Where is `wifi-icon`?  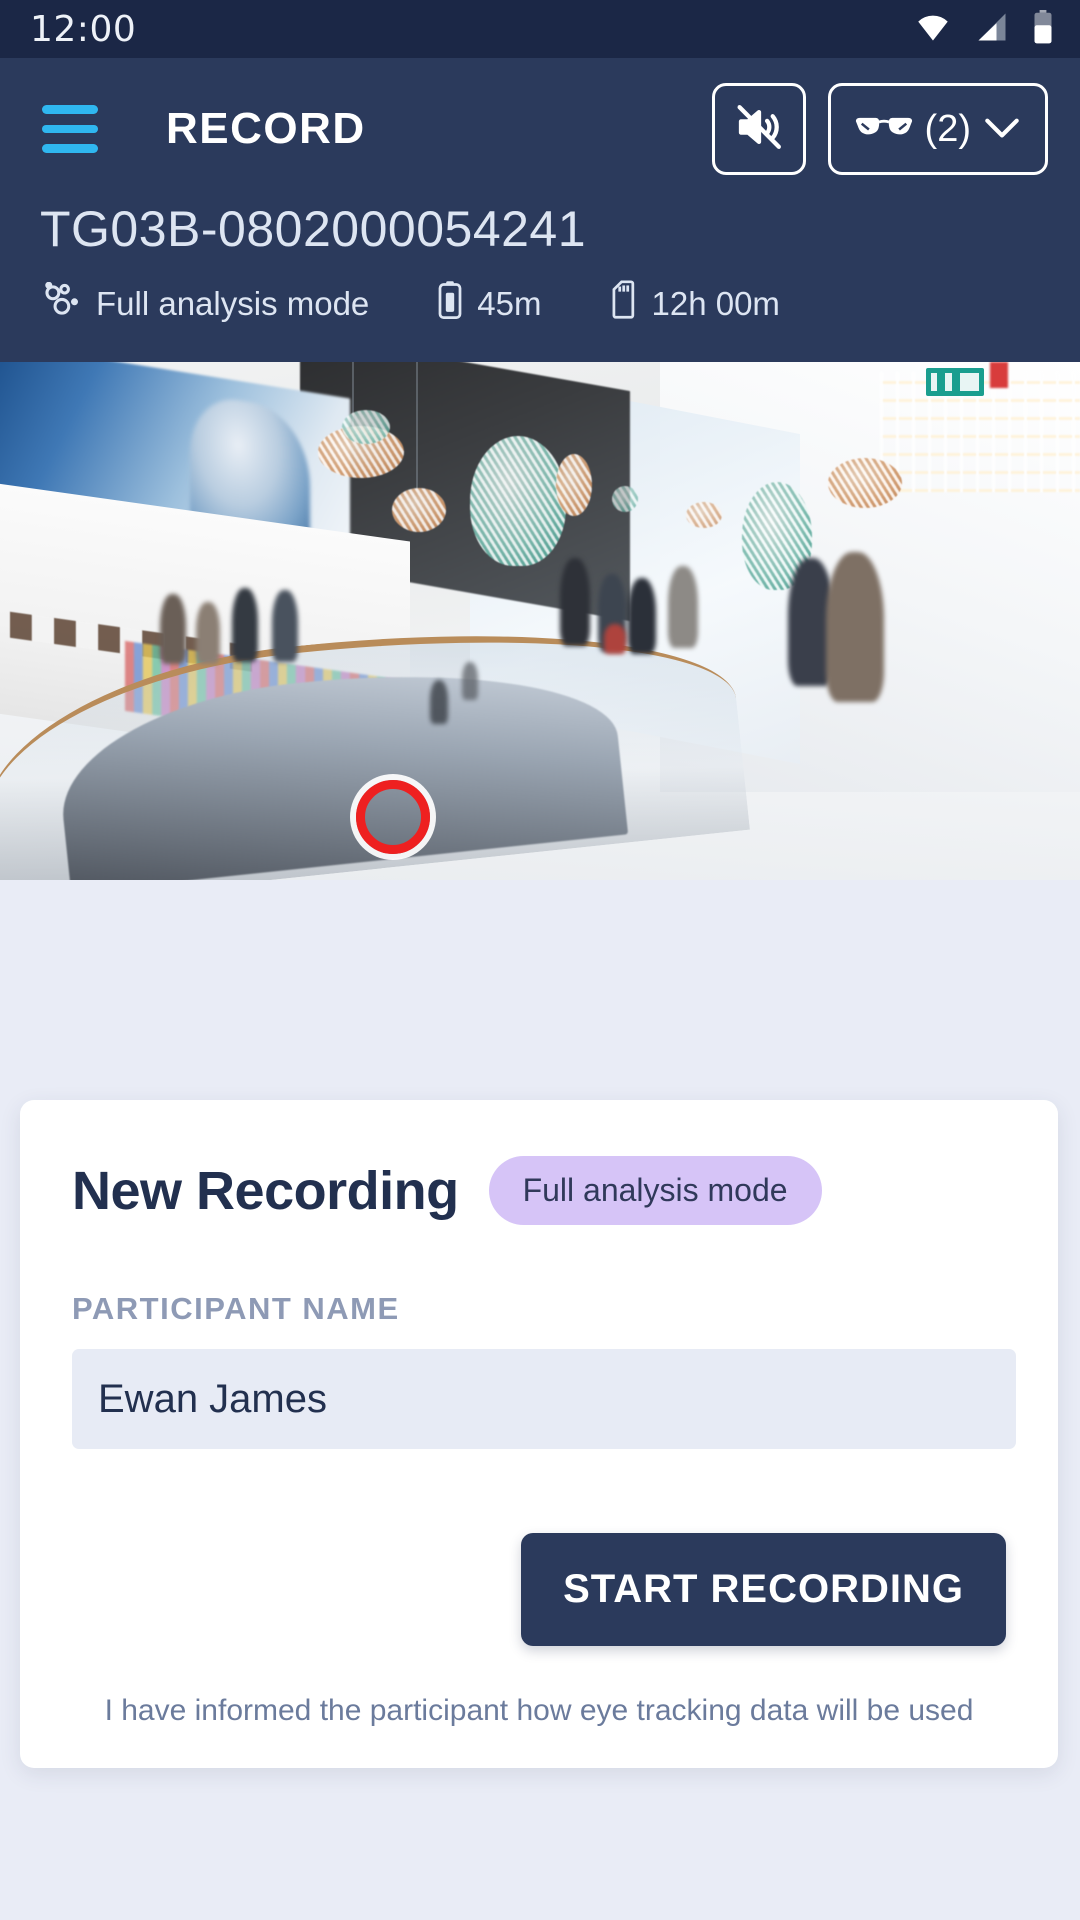 wifi-icon is located at coordinates (933, 29).